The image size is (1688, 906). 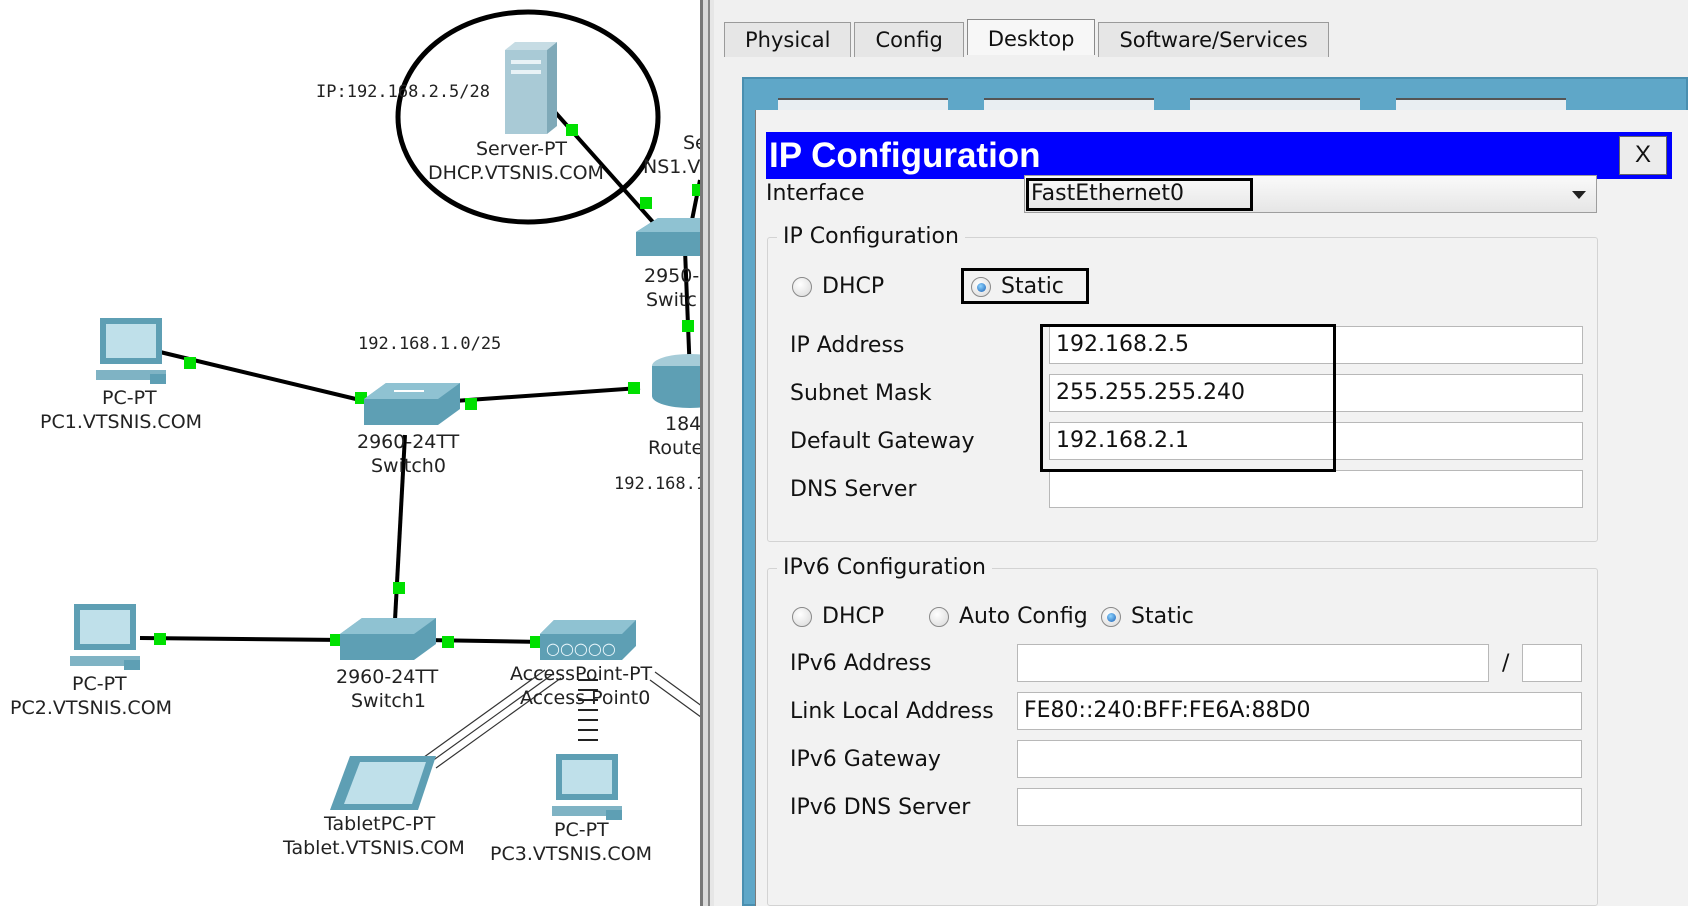 I want to click on ipv6-gateway-input, so click(x=1299, y=759).